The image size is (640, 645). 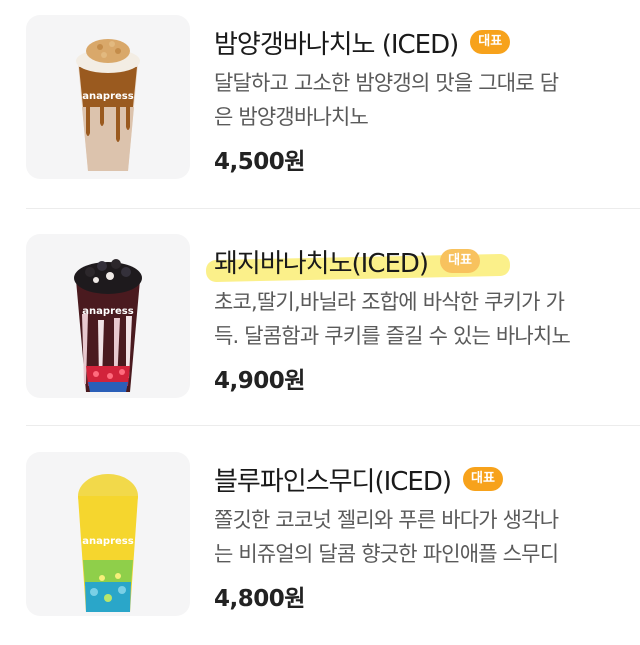 What do you see at coordinates (414, 100) in the screenshot?
I see `menu-item-description: 달달하고 고소한 밤양갱의 맛을 그대로 담 은 밤양갱바나치노` at bounding box center [414, 100].